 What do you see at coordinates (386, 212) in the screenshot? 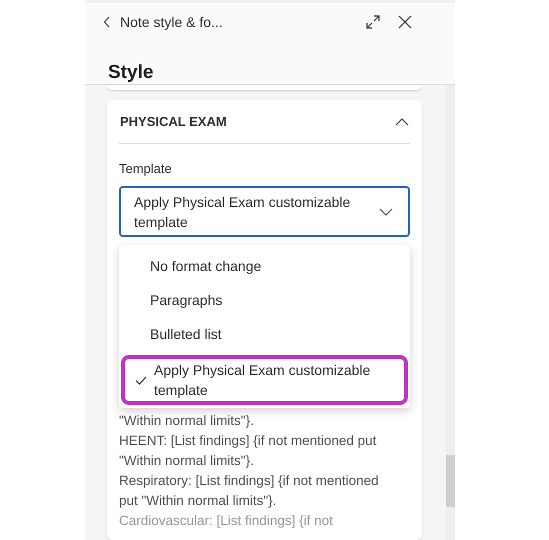
I see `chevron-down-icon` at bounding box center [386, 212].